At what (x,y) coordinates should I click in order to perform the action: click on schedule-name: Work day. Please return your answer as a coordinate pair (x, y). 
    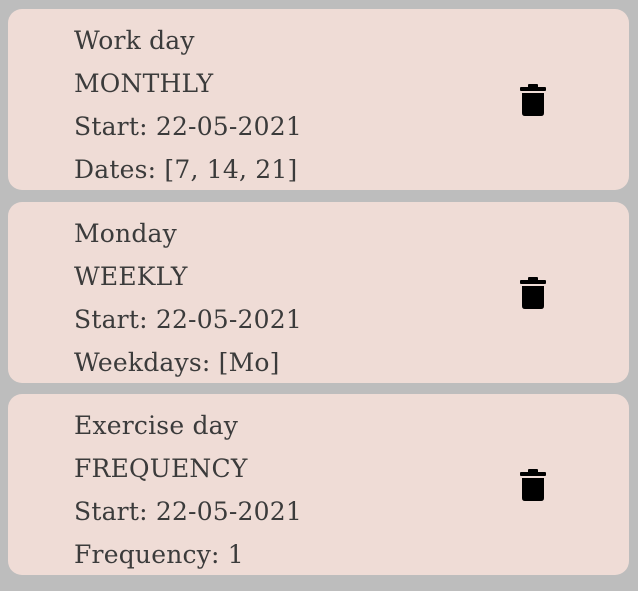
    Looking at the image, I should click on (134, 40).